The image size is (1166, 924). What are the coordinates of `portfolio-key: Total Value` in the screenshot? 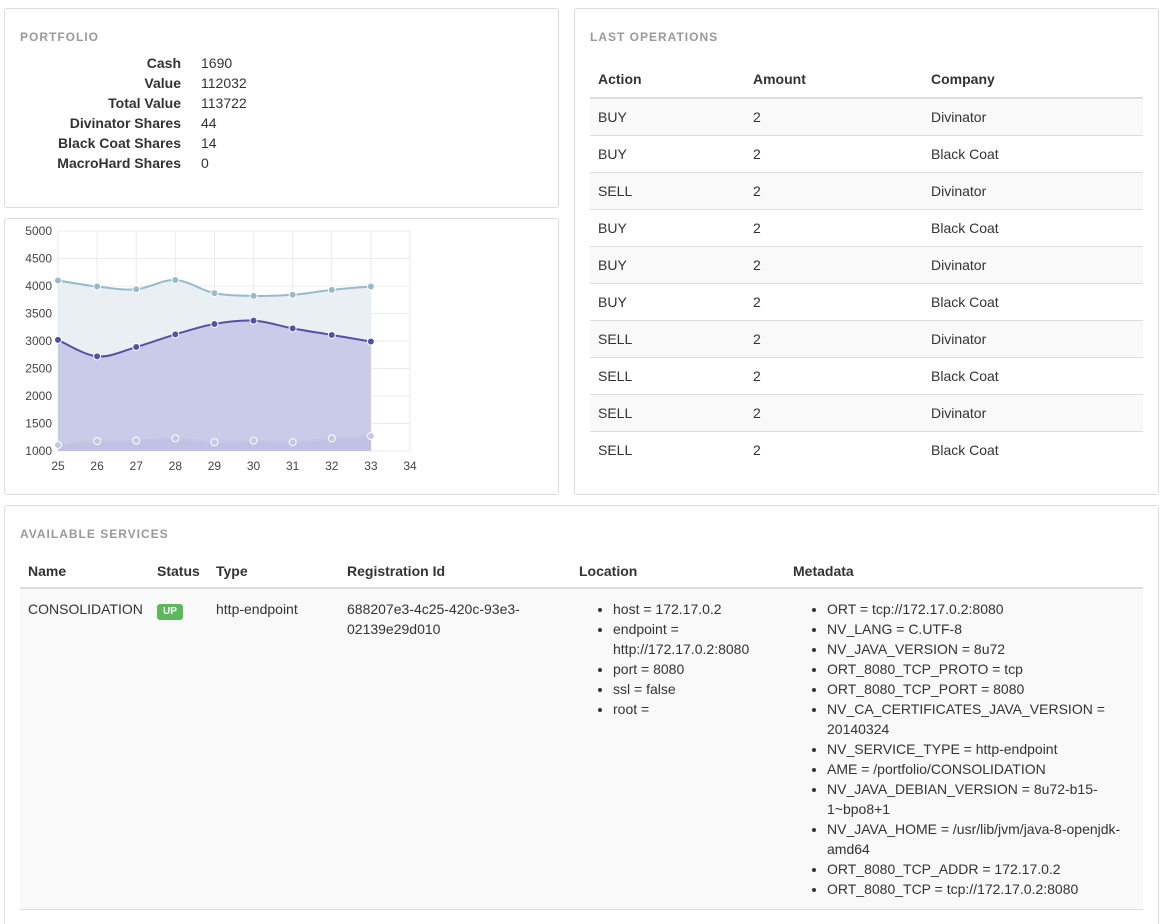 It's located at (144, 103).